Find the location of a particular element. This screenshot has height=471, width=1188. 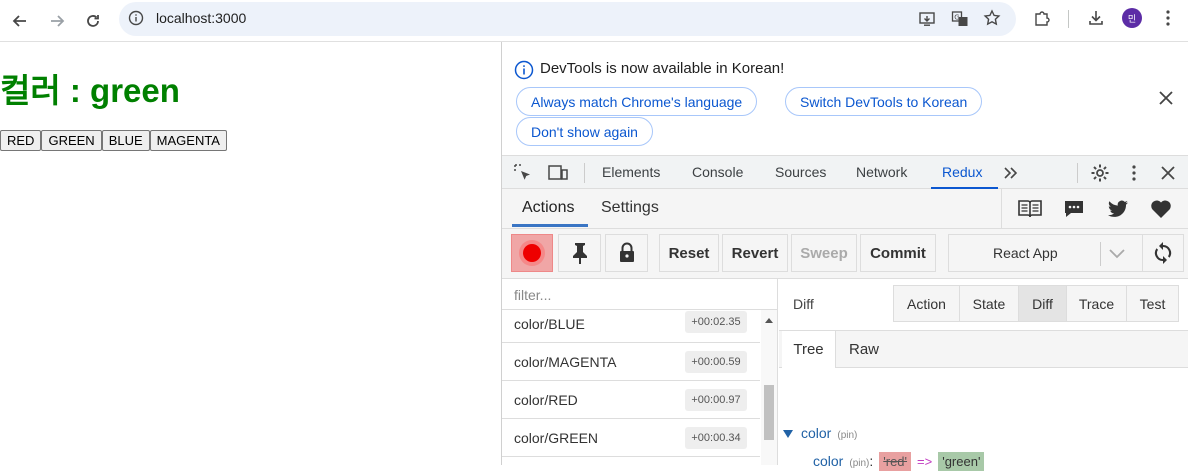

record-icon is located at coordinates (532, 253).